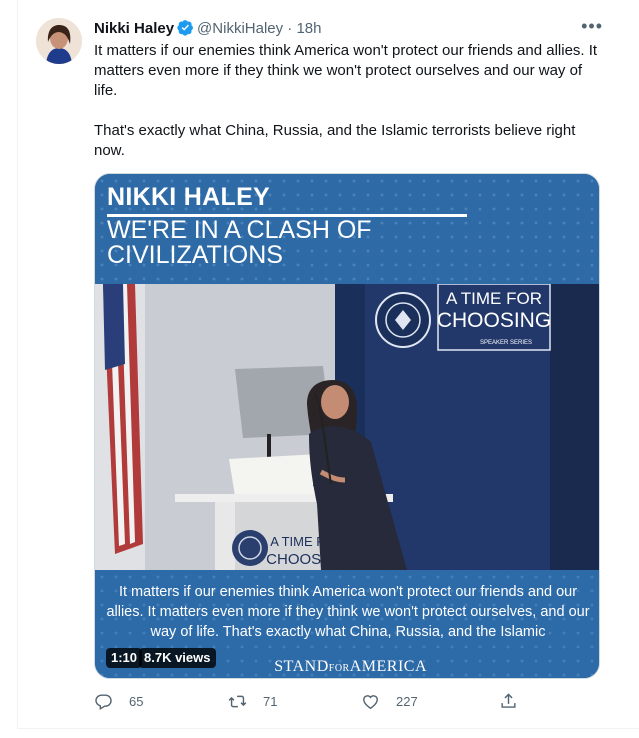 The image size is (639, 738). Describe the element at coordinates (17, 364) in the screenshot. I see `timeline-divider` at that location.